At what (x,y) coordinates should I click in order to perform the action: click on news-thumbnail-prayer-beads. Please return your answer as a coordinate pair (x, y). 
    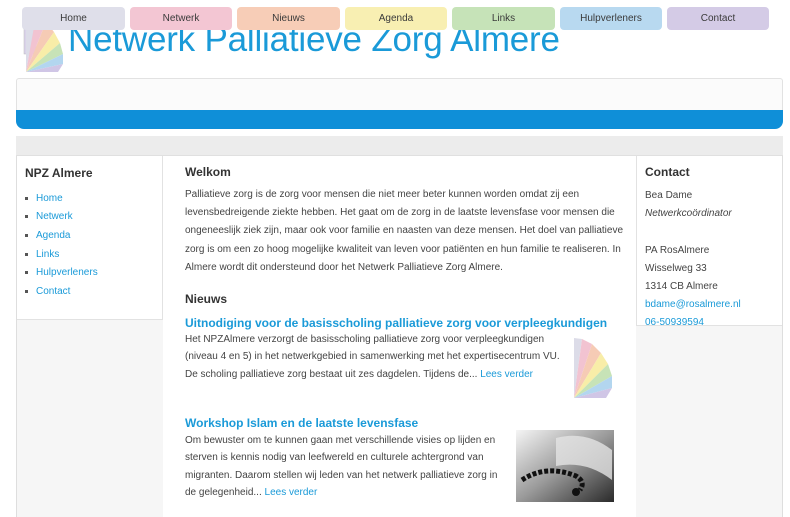
    Looking at the image, I should click on (565, 466).